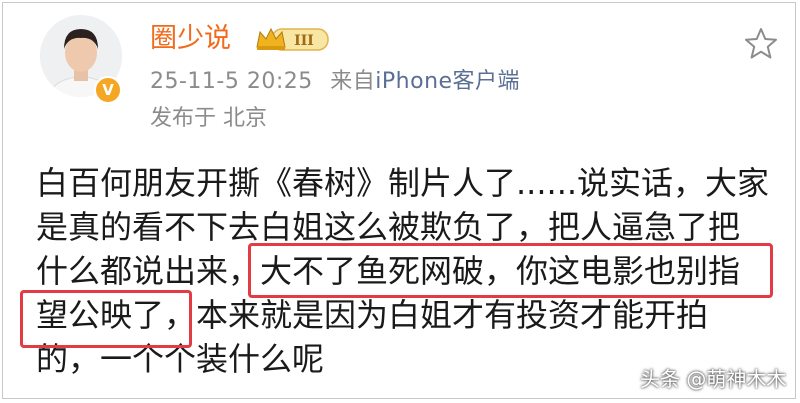 The image size is (800, 403). I want to click on source-prefix: 来自, so click(353, 81).